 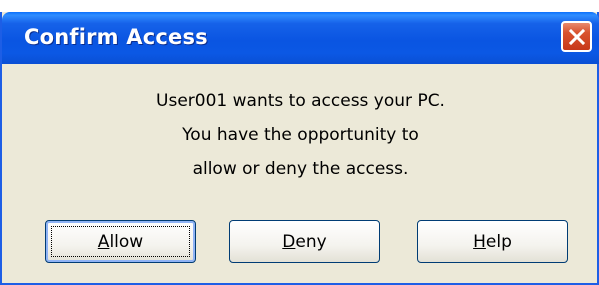 I want to click on message-line: User001 wants to access your PC., so click(x=300, y=101).